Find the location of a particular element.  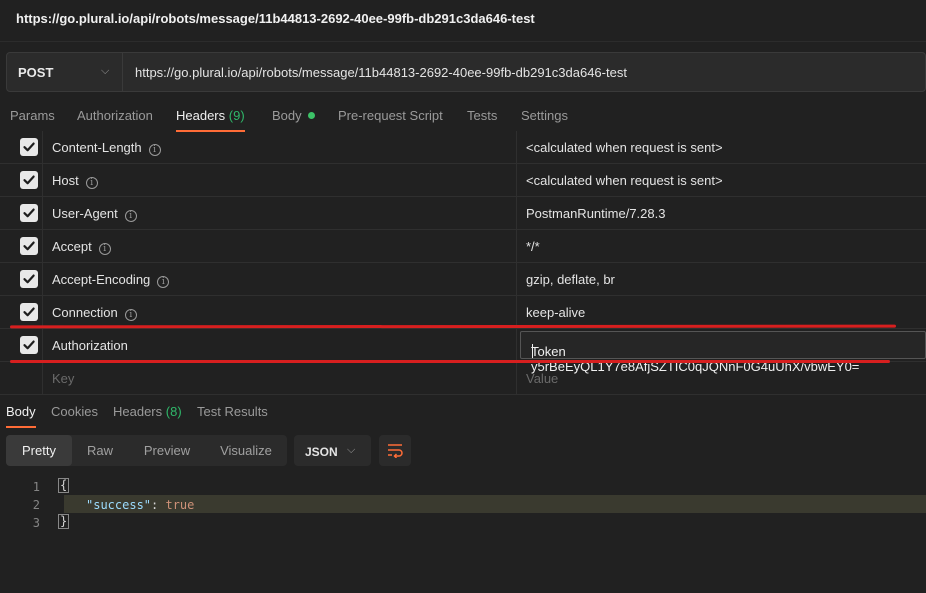

view-visualize-button: Visualize is located at coordinates (246, 450).